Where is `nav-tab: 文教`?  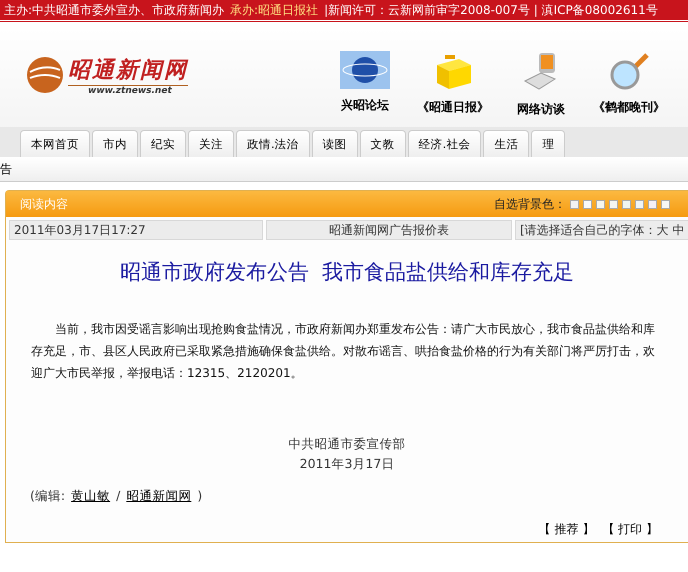
nav-tab: 文教 is located at coordinates (383, 143).